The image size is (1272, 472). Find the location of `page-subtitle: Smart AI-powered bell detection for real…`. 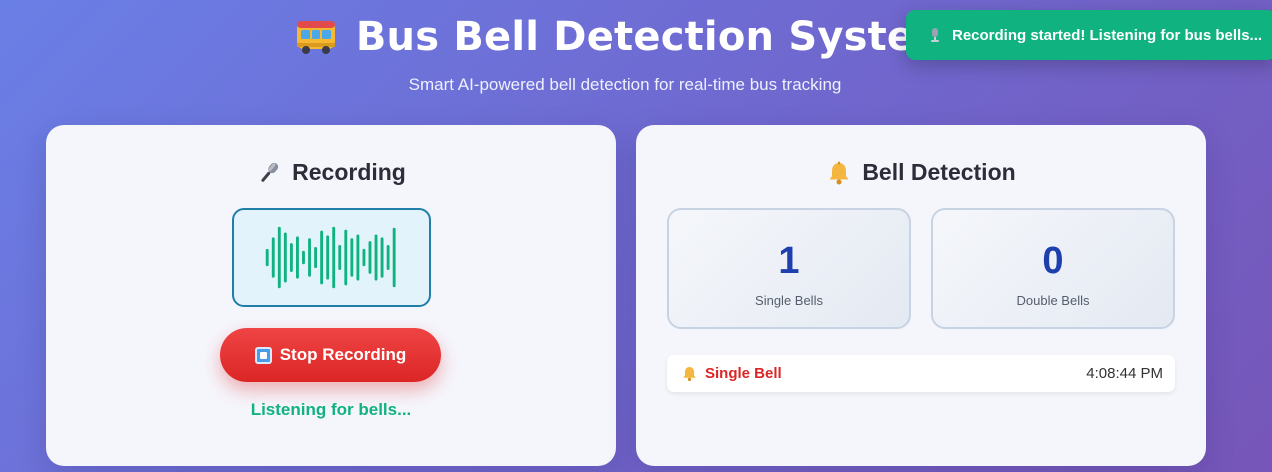

page-subtitle: Smart AI-powered bell detection for real… is located at coordinates (625, 84).